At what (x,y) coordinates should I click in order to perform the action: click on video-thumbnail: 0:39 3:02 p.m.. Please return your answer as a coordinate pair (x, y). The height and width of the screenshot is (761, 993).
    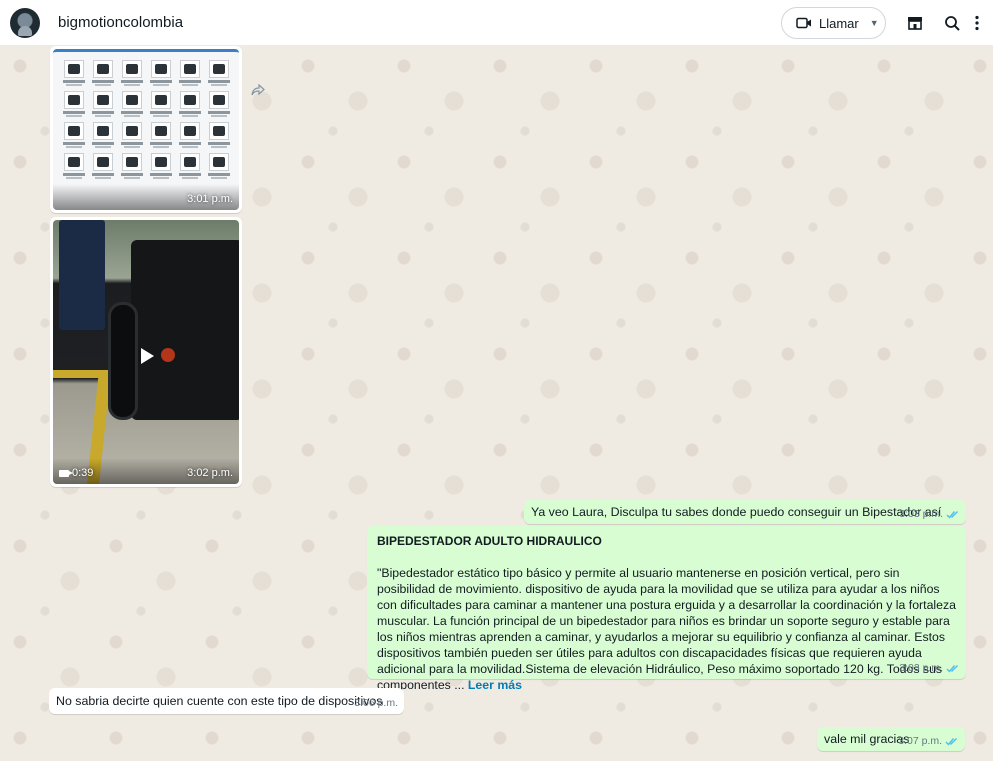
    Looking at the image, I should click on (146, 352).